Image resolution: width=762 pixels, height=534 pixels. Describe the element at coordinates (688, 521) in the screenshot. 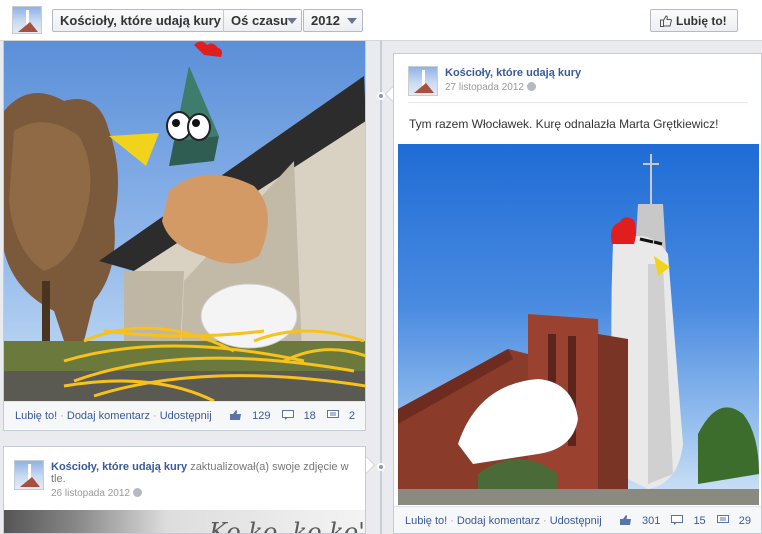

I see `comments-count-link: 15` at that location.